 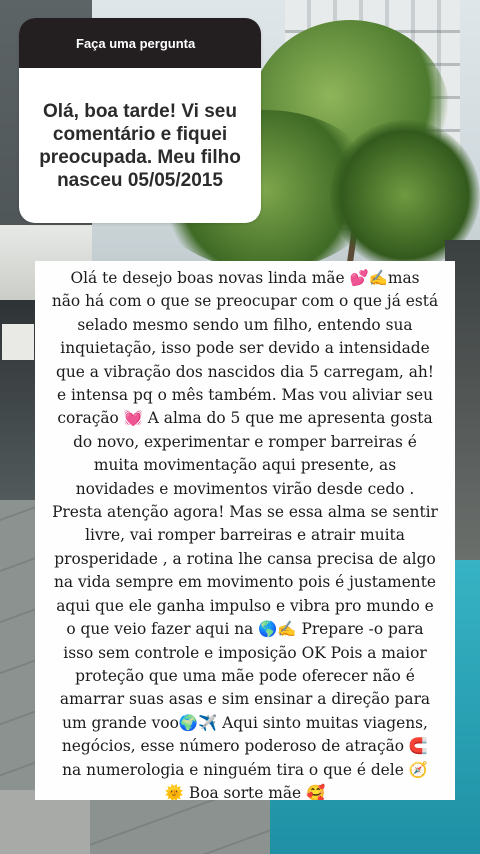 I want to click on question-sticker-header: Faça uma pergunta, so click(x=140, y=43).